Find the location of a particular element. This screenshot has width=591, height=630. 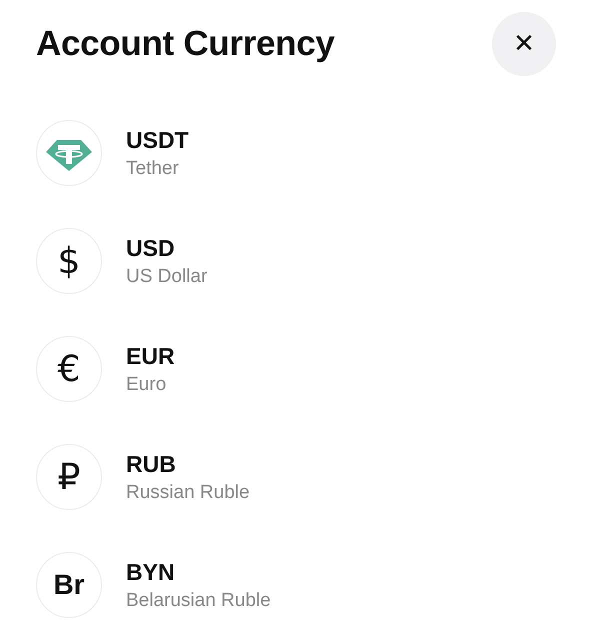

currency-code: USDT is located at coordinates (157, 140).